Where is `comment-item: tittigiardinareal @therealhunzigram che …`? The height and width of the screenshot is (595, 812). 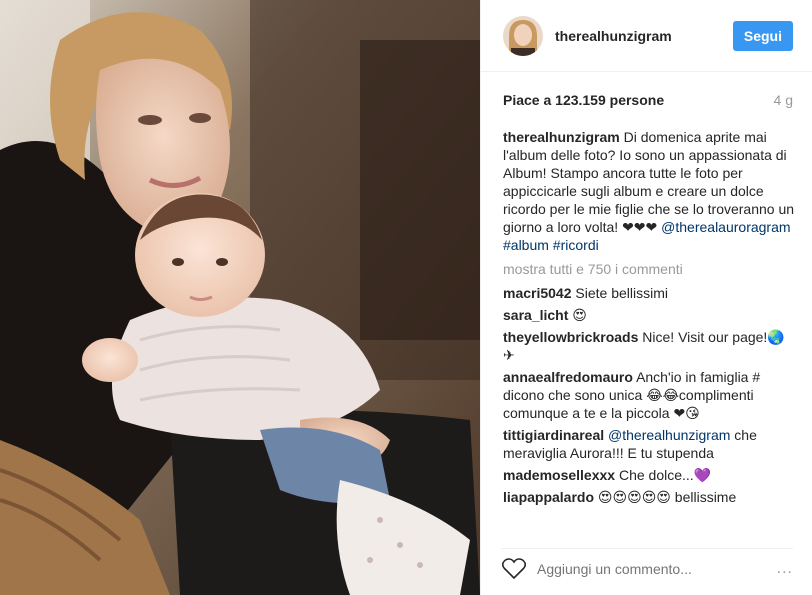 comment-item: tittigiardinareal @therealhunzigram che … is located at coordinates (649, 444).